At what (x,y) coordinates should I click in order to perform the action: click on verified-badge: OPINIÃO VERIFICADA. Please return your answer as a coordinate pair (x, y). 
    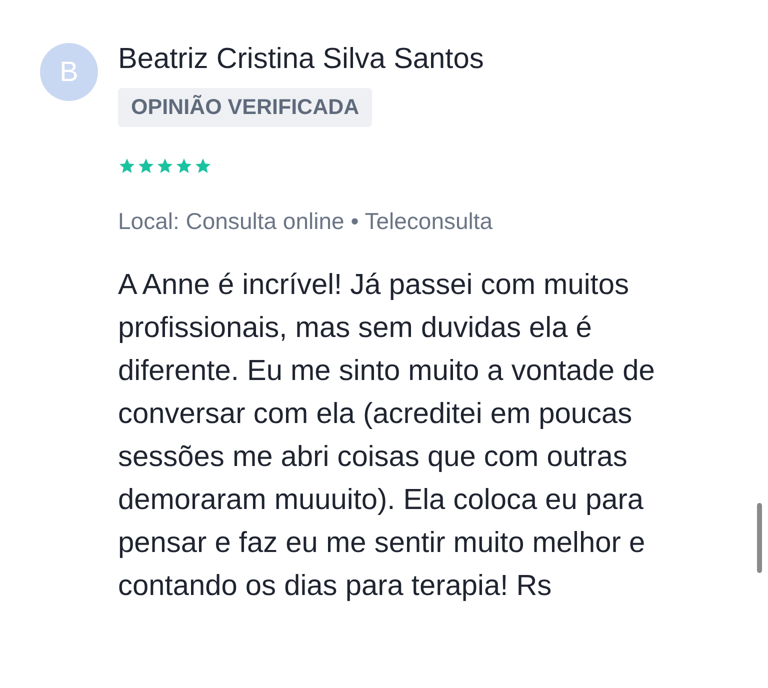
    Looking at the image, I should click on (245, 107).